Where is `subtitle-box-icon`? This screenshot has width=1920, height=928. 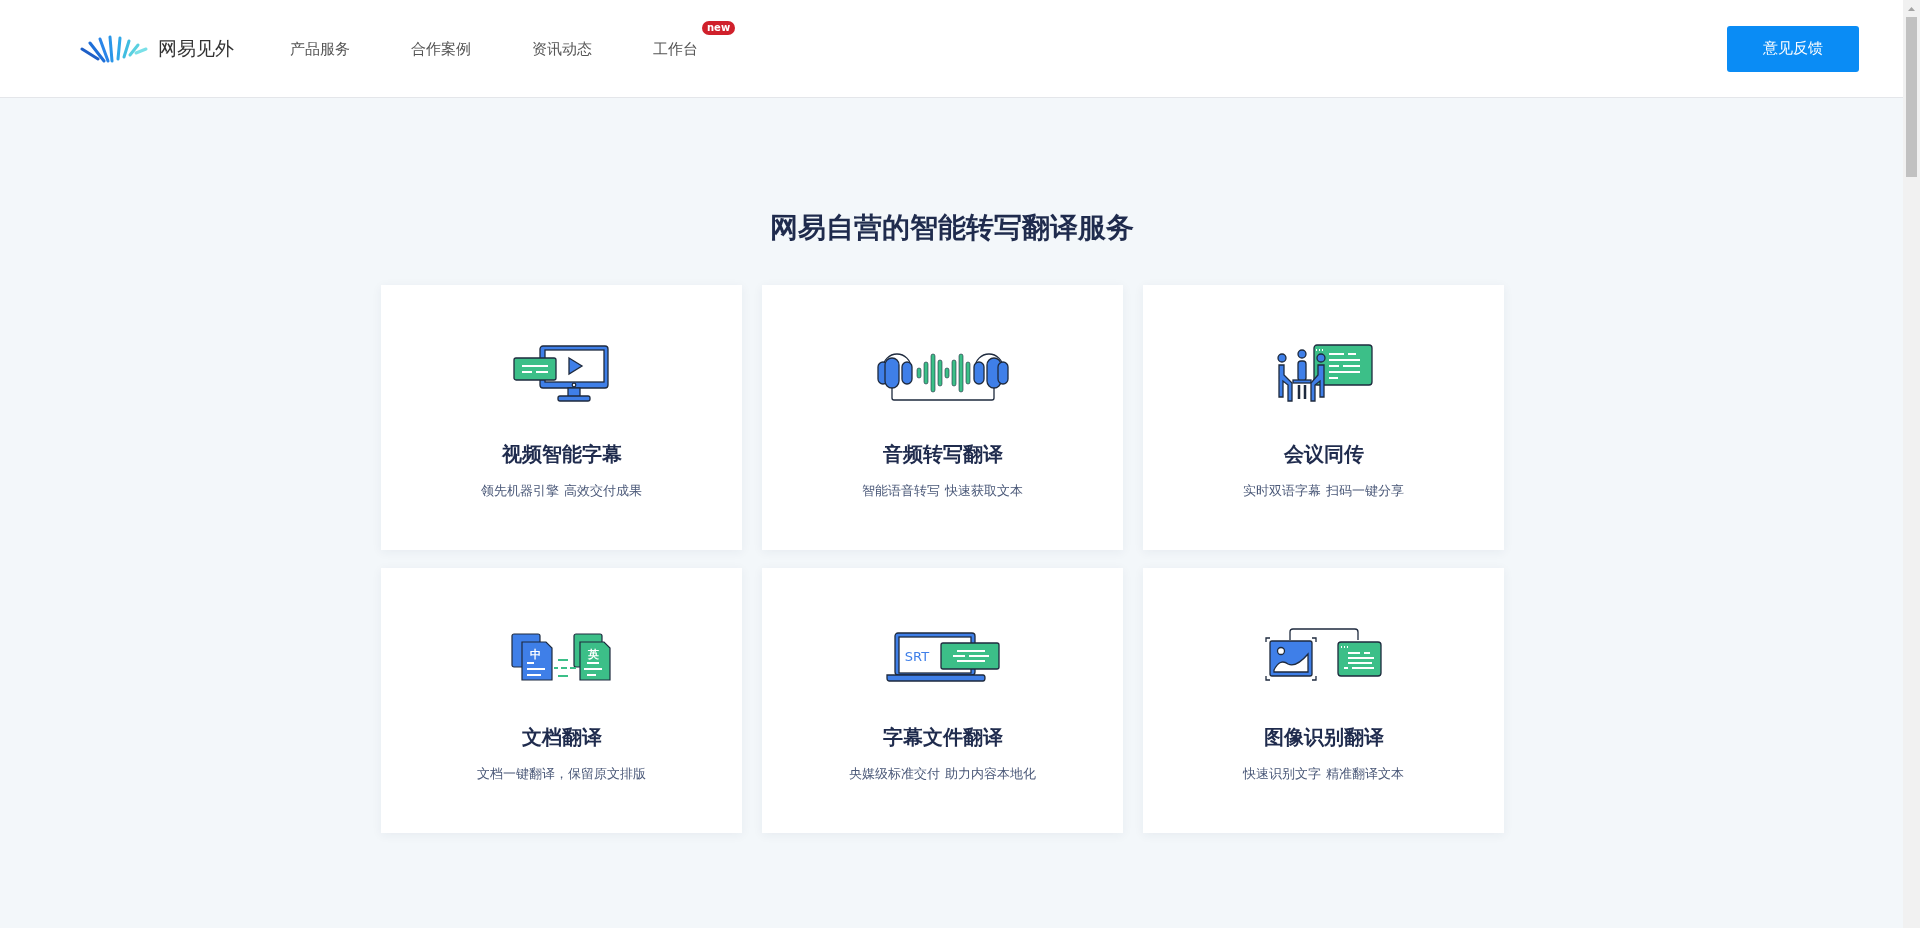 subtitle-box-icon is located at coordinates (969, 656).